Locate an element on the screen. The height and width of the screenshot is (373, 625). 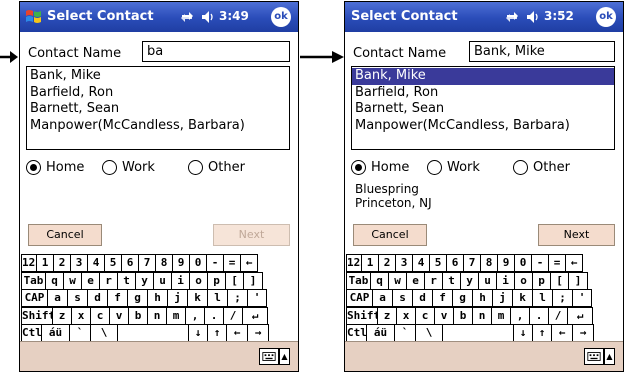
key-l: l is located at coordinates (542, 298).